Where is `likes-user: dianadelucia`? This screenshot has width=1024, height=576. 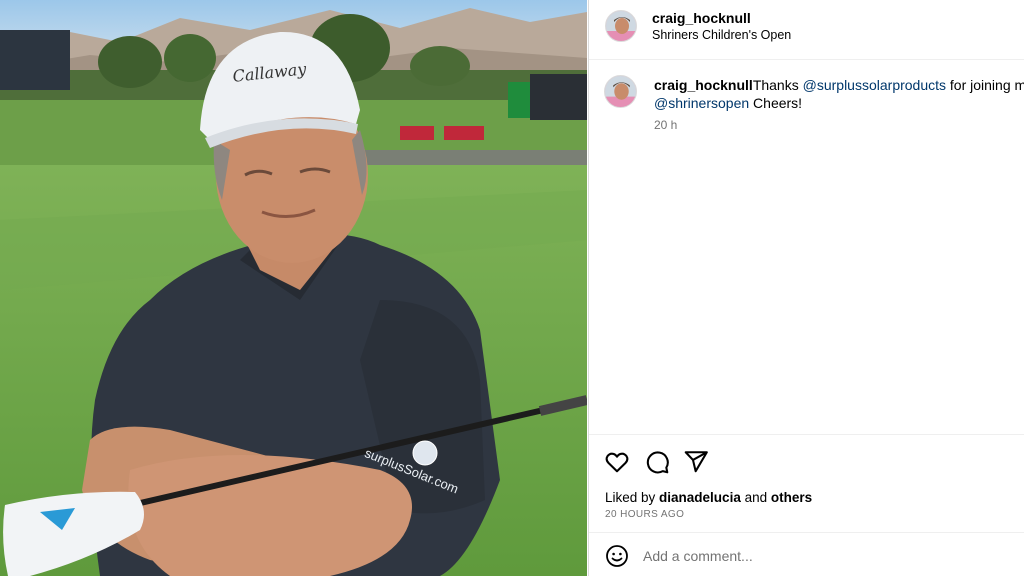 likes-user: dianadelucia is located at coordinates (700, 497).